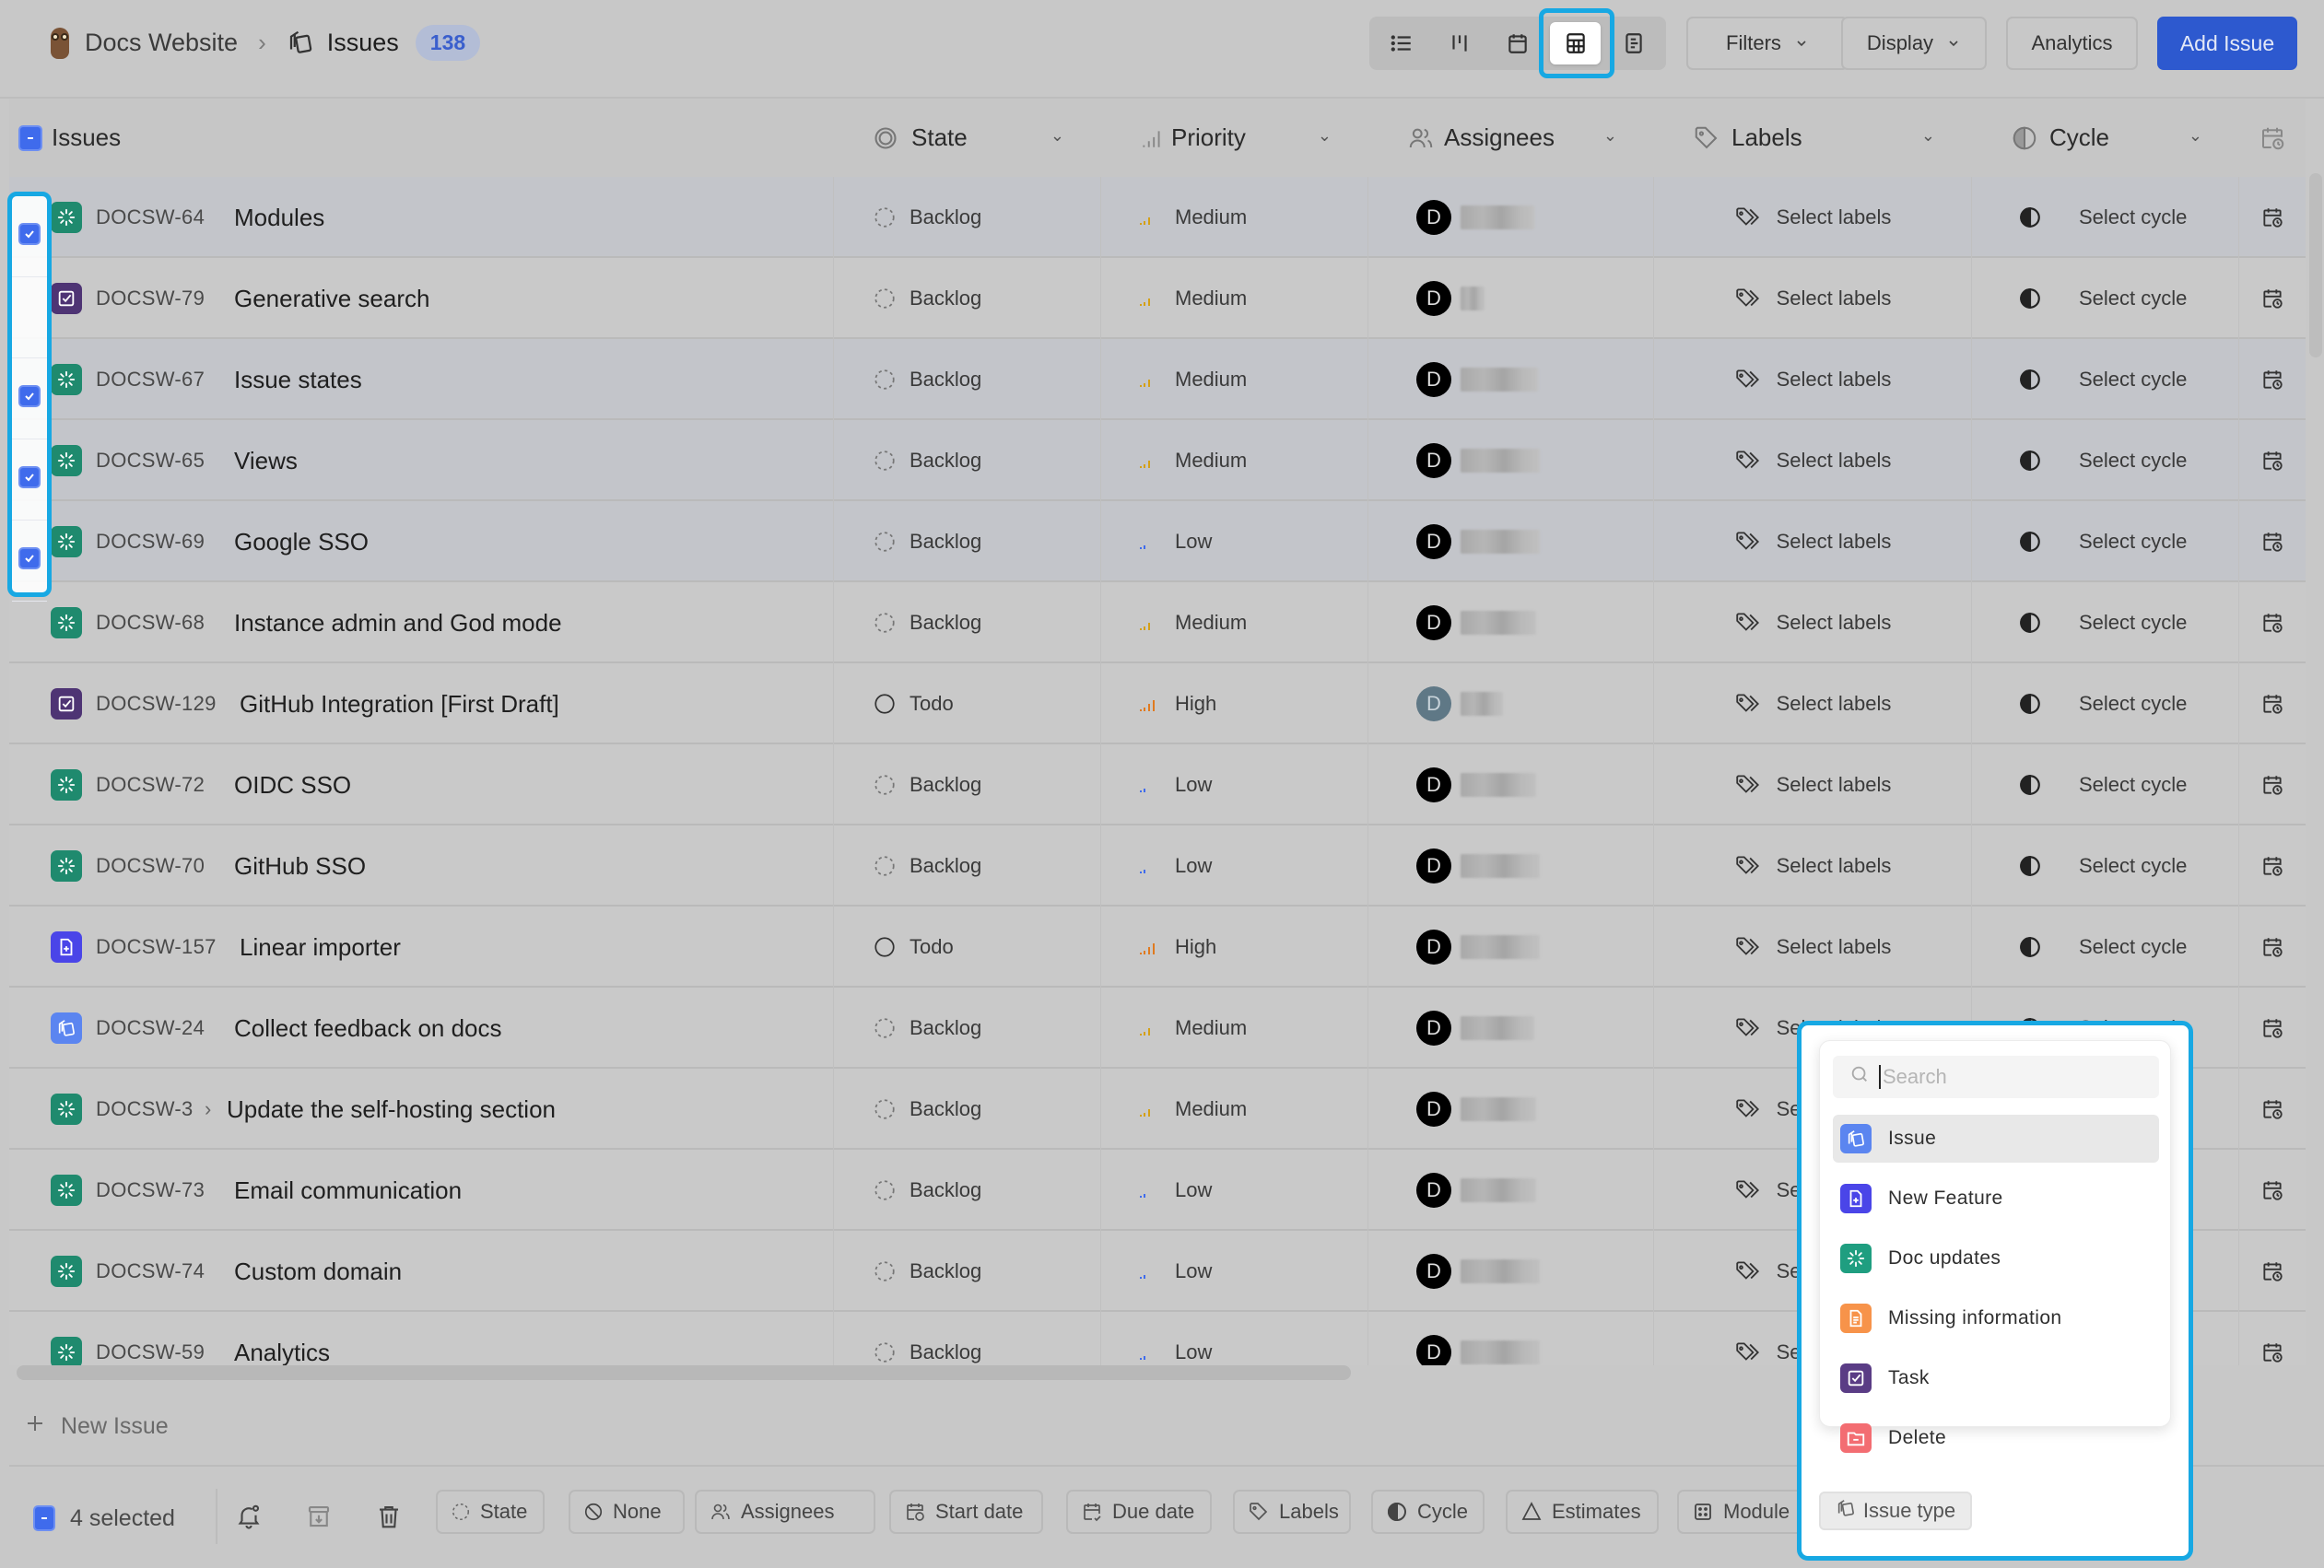  What do you see at coordinates (684, 1372) in the screenshot?
I see `horizontal-scrollbar` at bounding box center [684, 1372].